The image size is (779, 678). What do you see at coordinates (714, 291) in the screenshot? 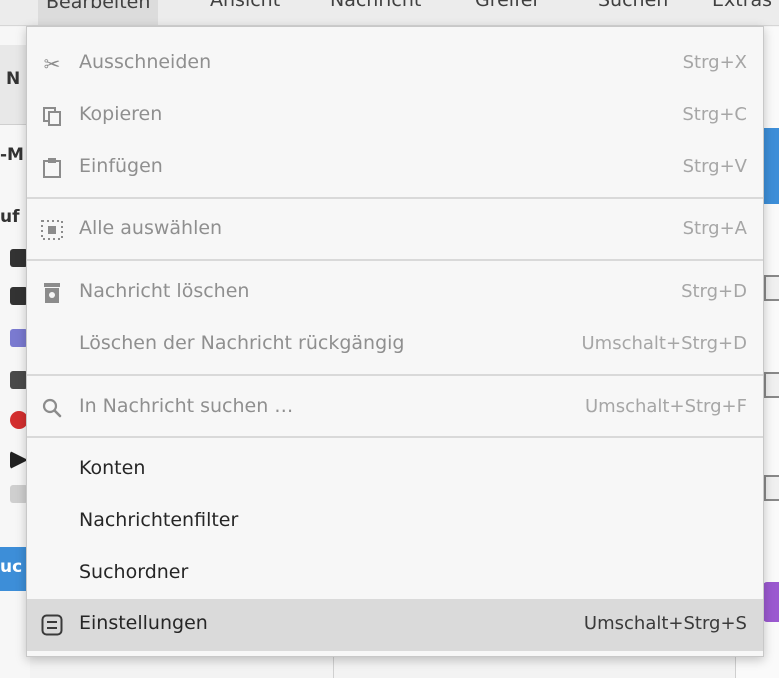
I see `menu-item-shortcut: Strg+D` at bounding box center [714, 291].